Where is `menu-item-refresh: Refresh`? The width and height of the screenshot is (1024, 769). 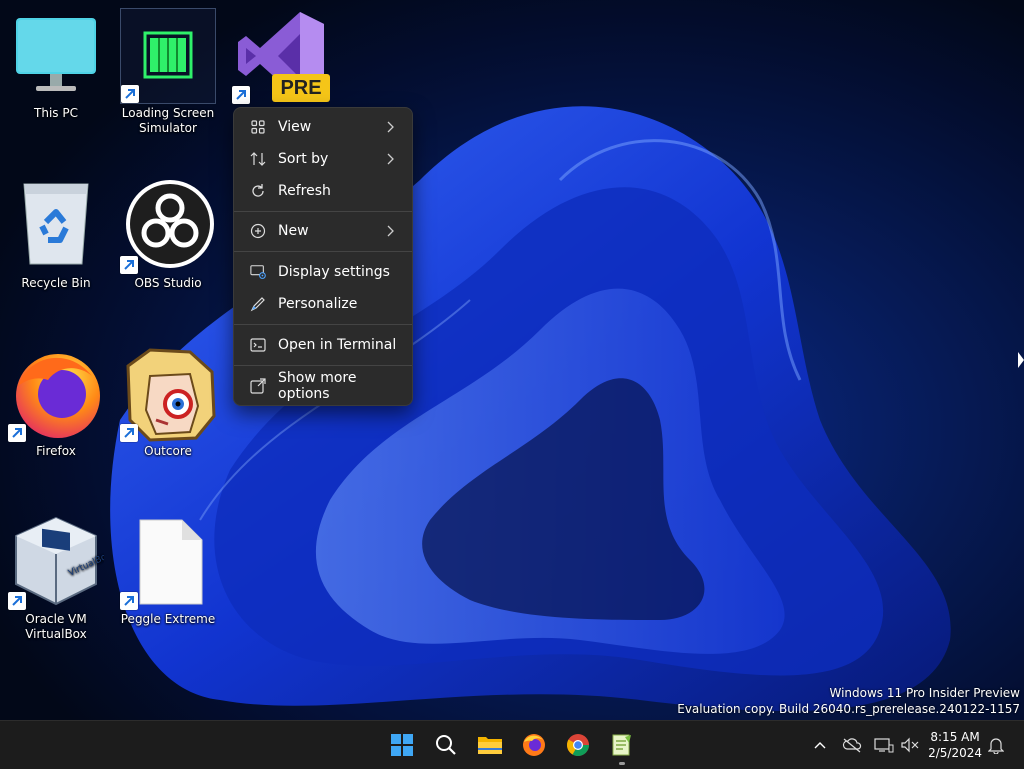
menu-item-refresh: Refresh is located at coordinates (323, 191).